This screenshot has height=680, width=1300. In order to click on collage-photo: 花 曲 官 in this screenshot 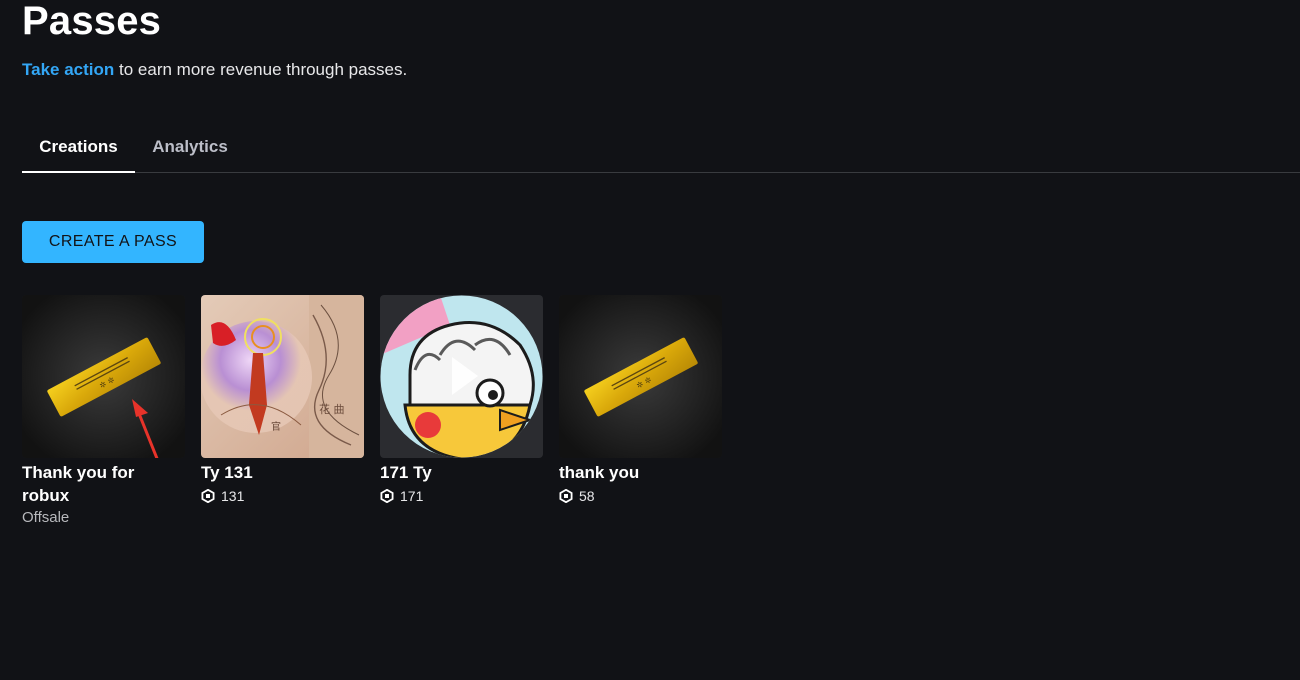, I will do `click(282, 376)`.